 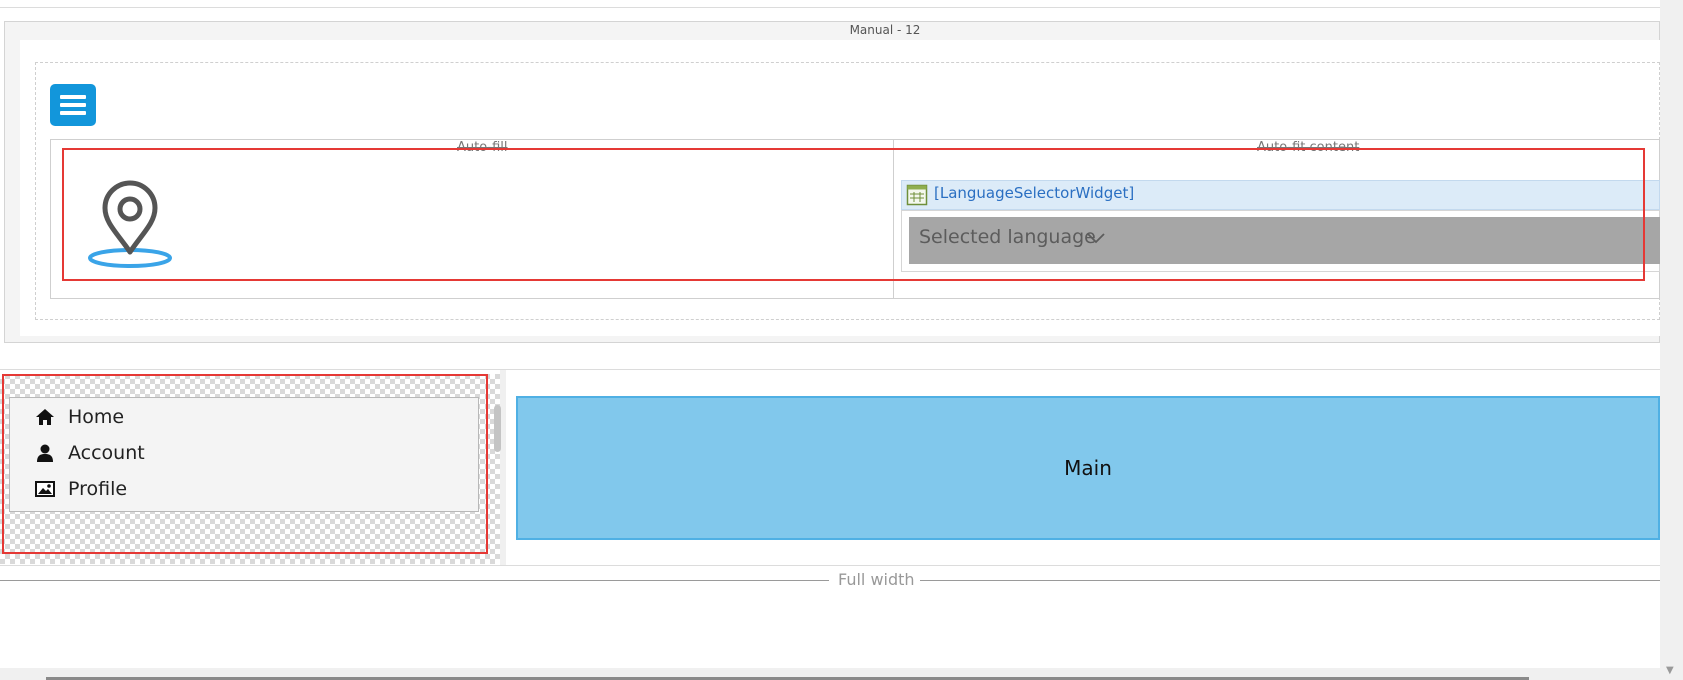 I want to click on highlight-box-side-nav, so click(x=245, y=464).